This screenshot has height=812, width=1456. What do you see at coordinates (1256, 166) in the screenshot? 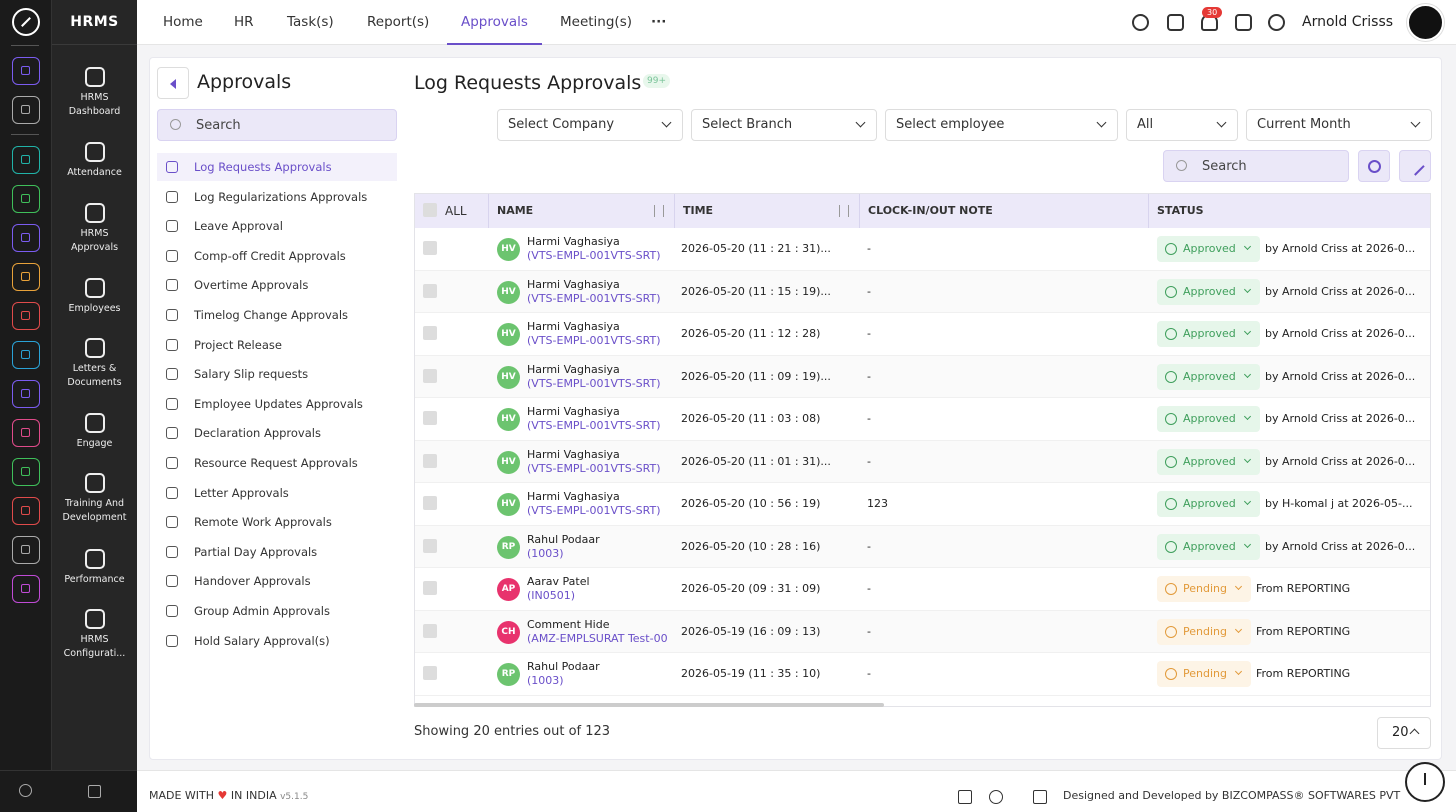
I see `table-search-input: Search` at bounding box center [1256, 166].